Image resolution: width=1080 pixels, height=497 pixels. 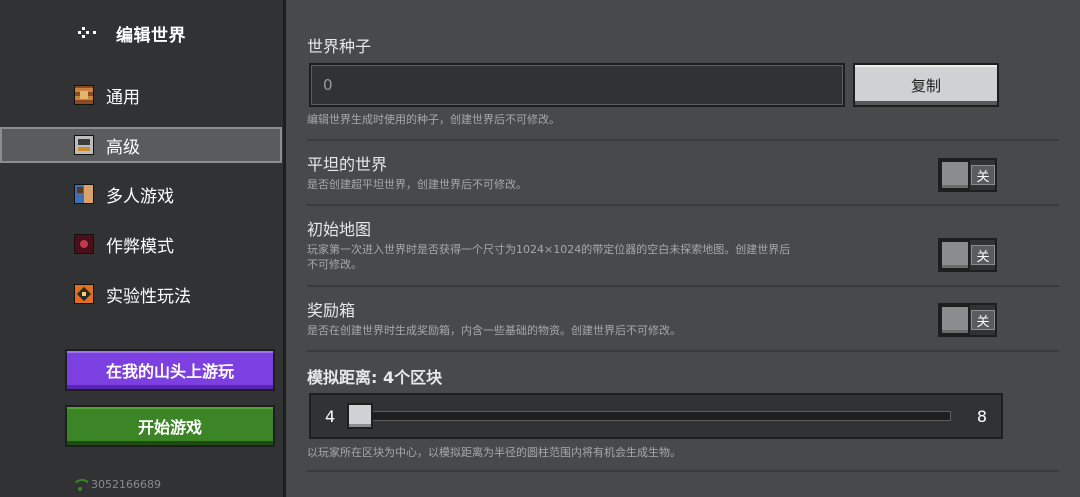 I want to click on advanced-icon, so click(x=84, y=145).